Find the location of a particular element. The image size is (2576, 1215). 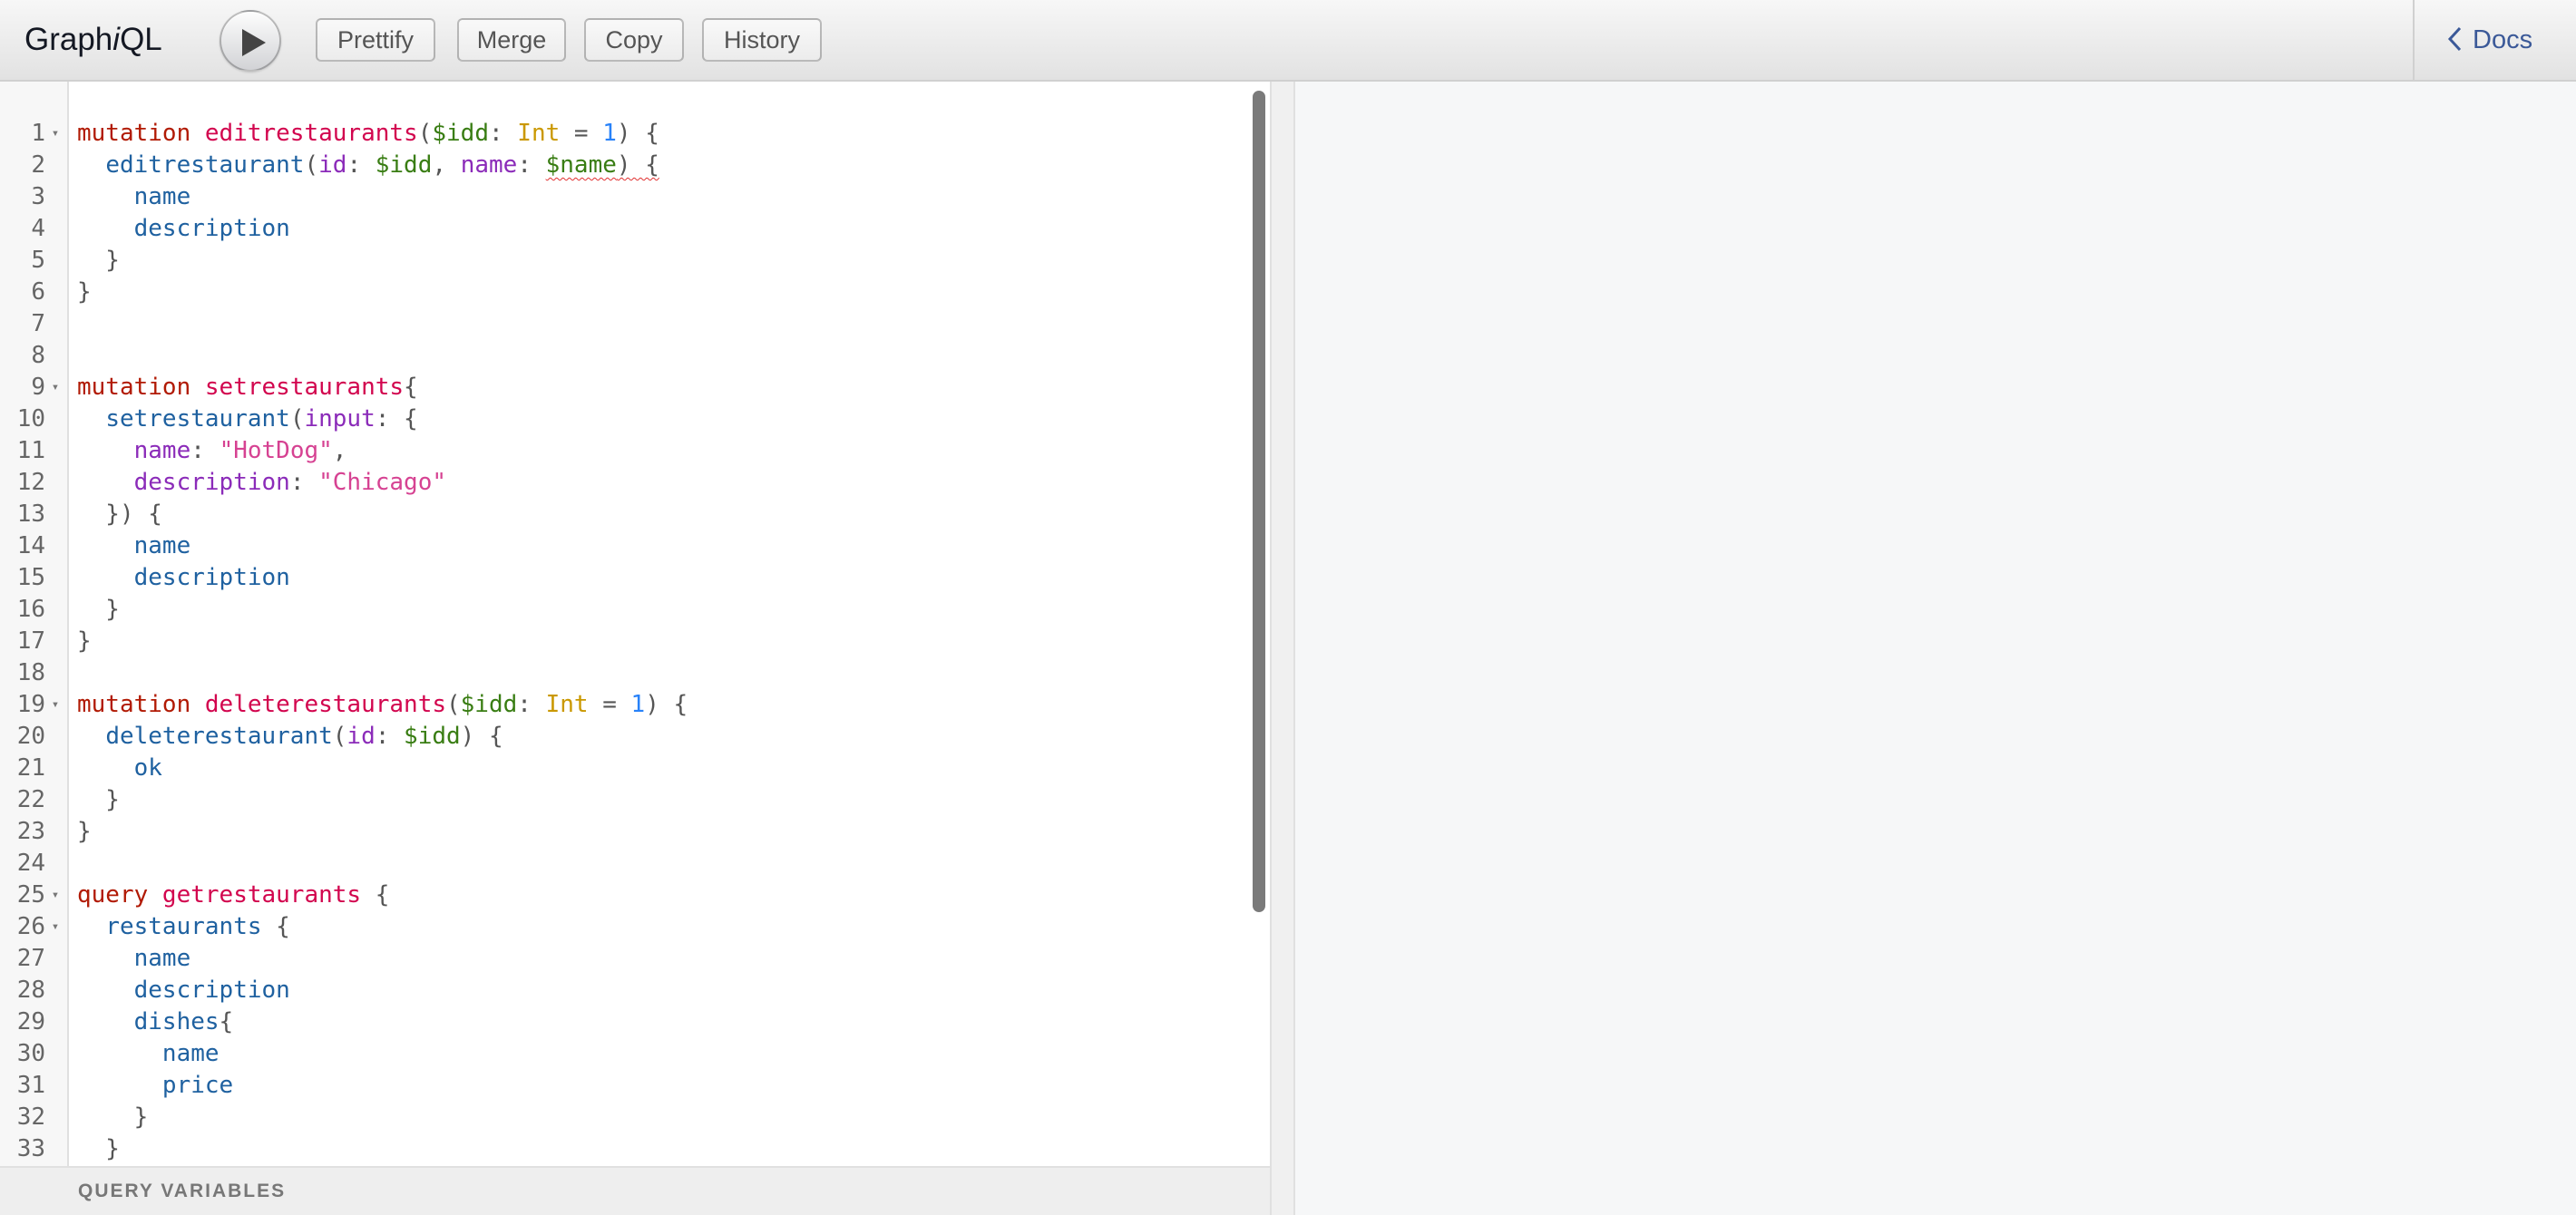

graphiql-logo: GraphiQL is located at coordinates (93, 40).